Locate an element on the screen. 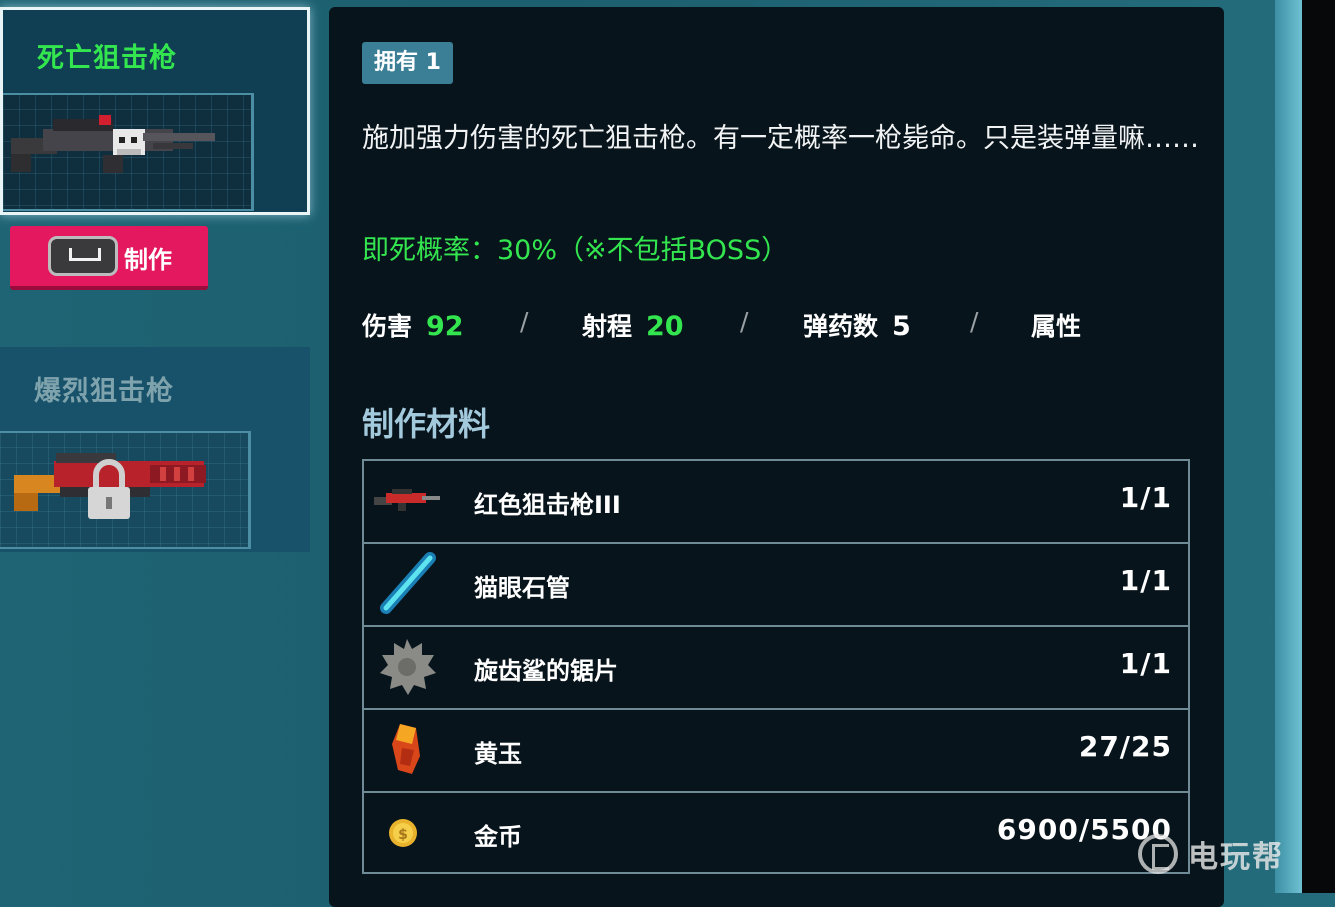 The image size is (1335, 907). craft-button-label: 制作 is located at coordinates (148, 260).